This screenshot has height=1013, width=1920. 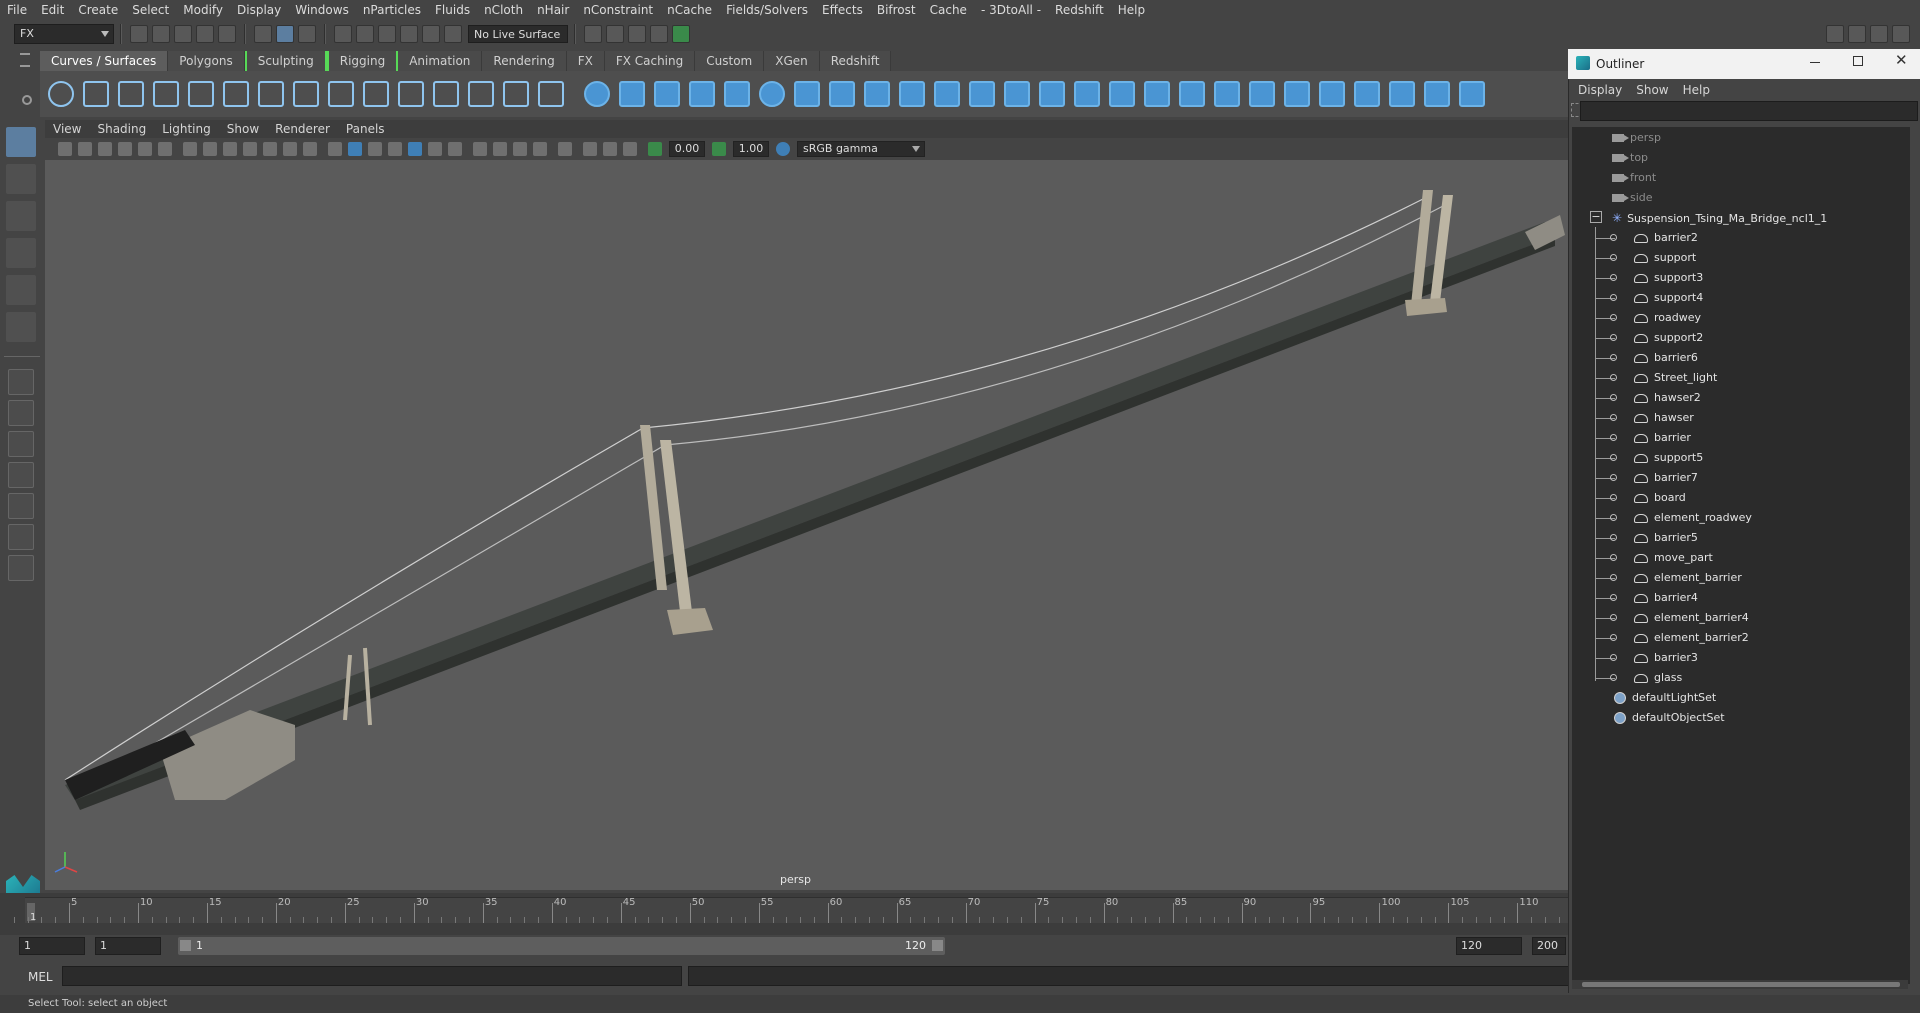 What do you see at coordinates (767, 10) in the screenshot?
I see `menu-fields-solvers: Fields/Solvers` at bounding box center [767, 10].